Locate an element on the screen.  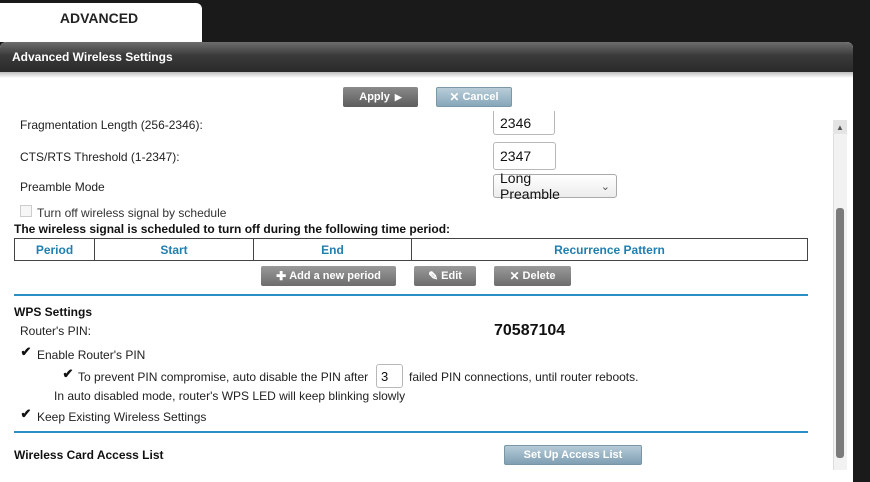
tab-bar-background is located at coordinates (536, 36).